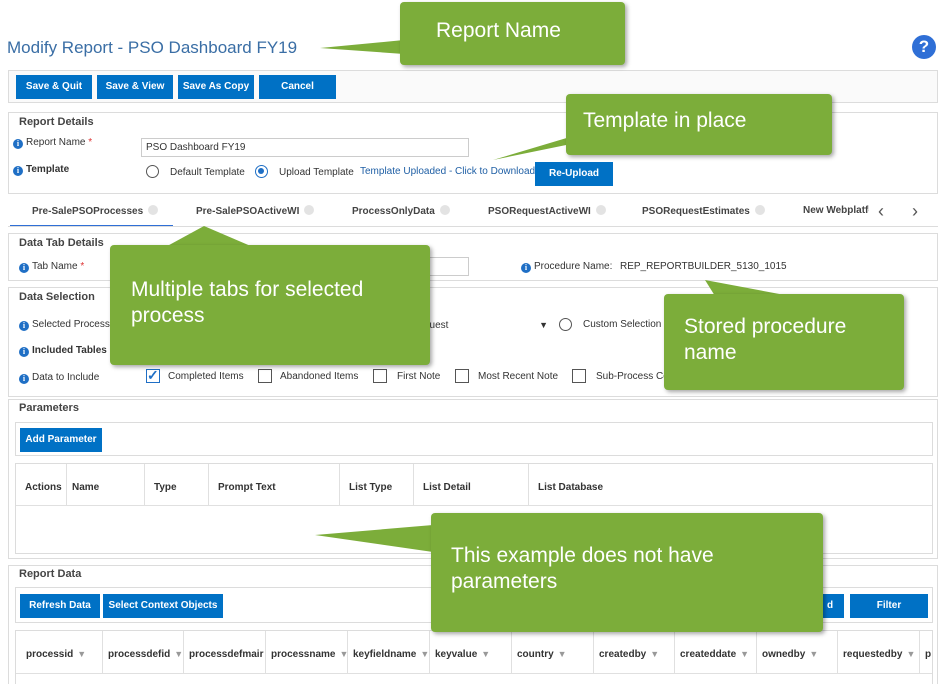  What do you see at coordinates (362, 47) in the screenshot?
I see `report-name-pointer` at bounding box center [362, 47].